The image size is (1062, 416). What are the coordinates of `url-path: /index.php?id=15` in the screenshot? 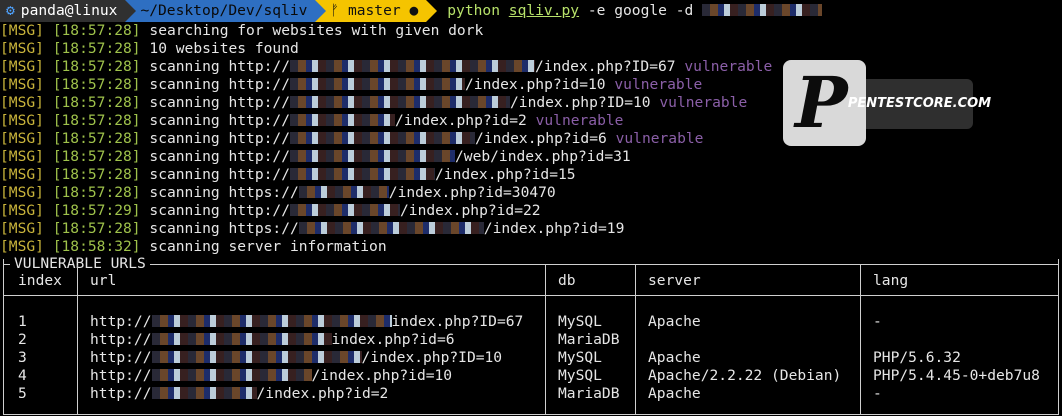 It's located at (505, 174).